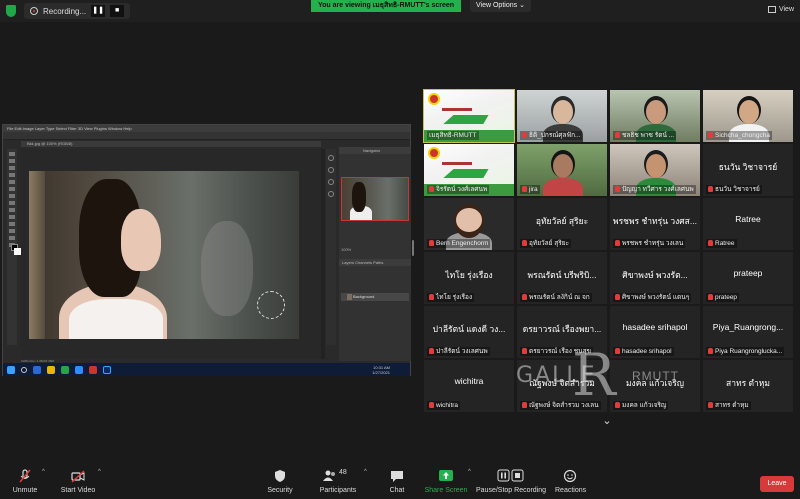  What do you see at coordinates (462, 351) in the screenshot?
I see `participant-name: ปาลีรัตน์ วงเลศนพ` at bounding box center [462, 351].